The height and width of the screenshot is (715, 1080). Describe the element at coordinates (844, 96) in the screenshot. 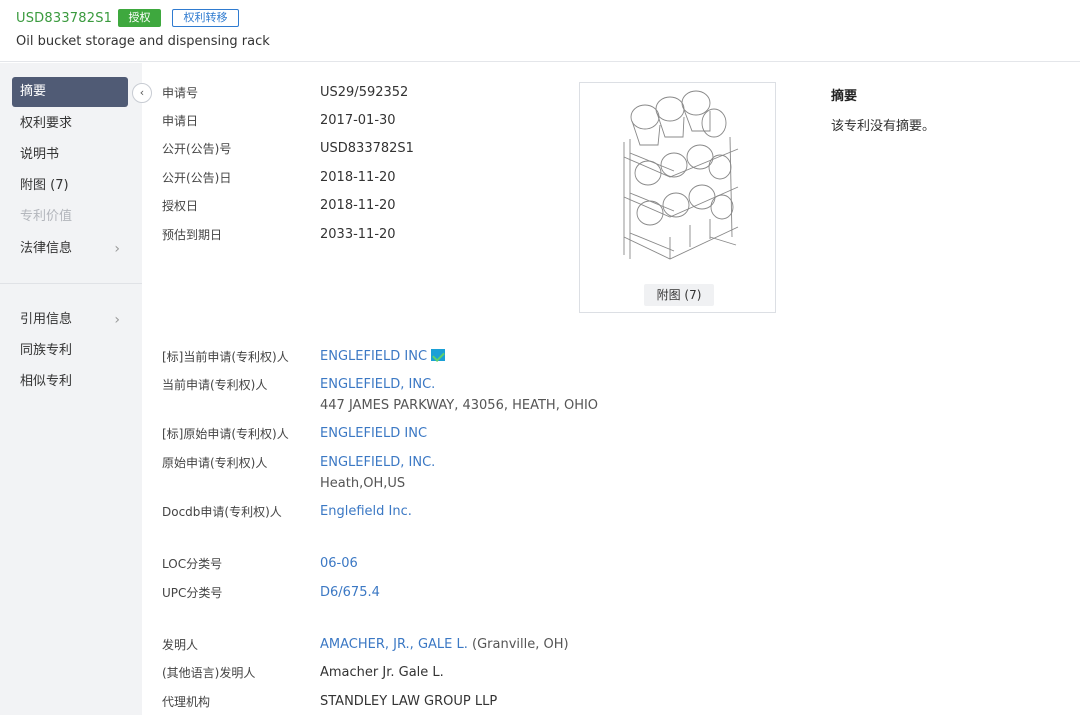

I see `abstract-title: 摘要` at that location.